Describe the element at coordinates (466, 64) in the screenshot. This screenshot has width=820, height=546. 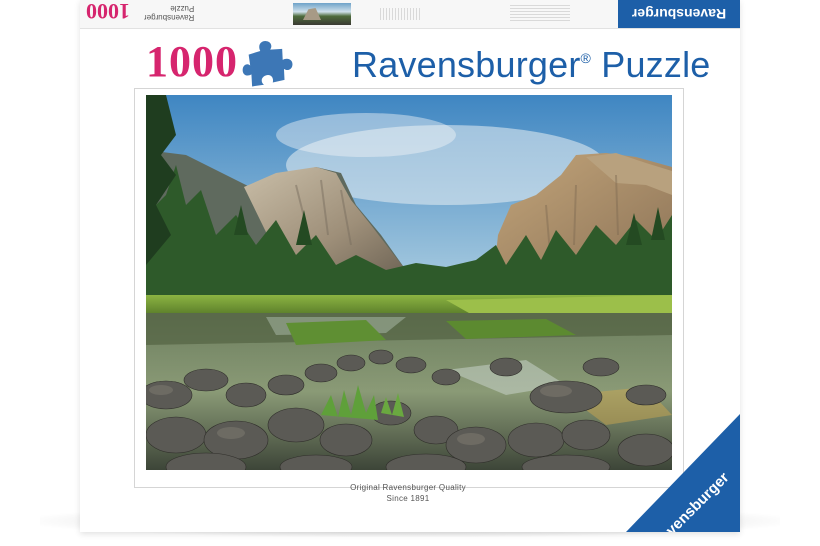
I see `brand-name: Ravensburger` at that location.